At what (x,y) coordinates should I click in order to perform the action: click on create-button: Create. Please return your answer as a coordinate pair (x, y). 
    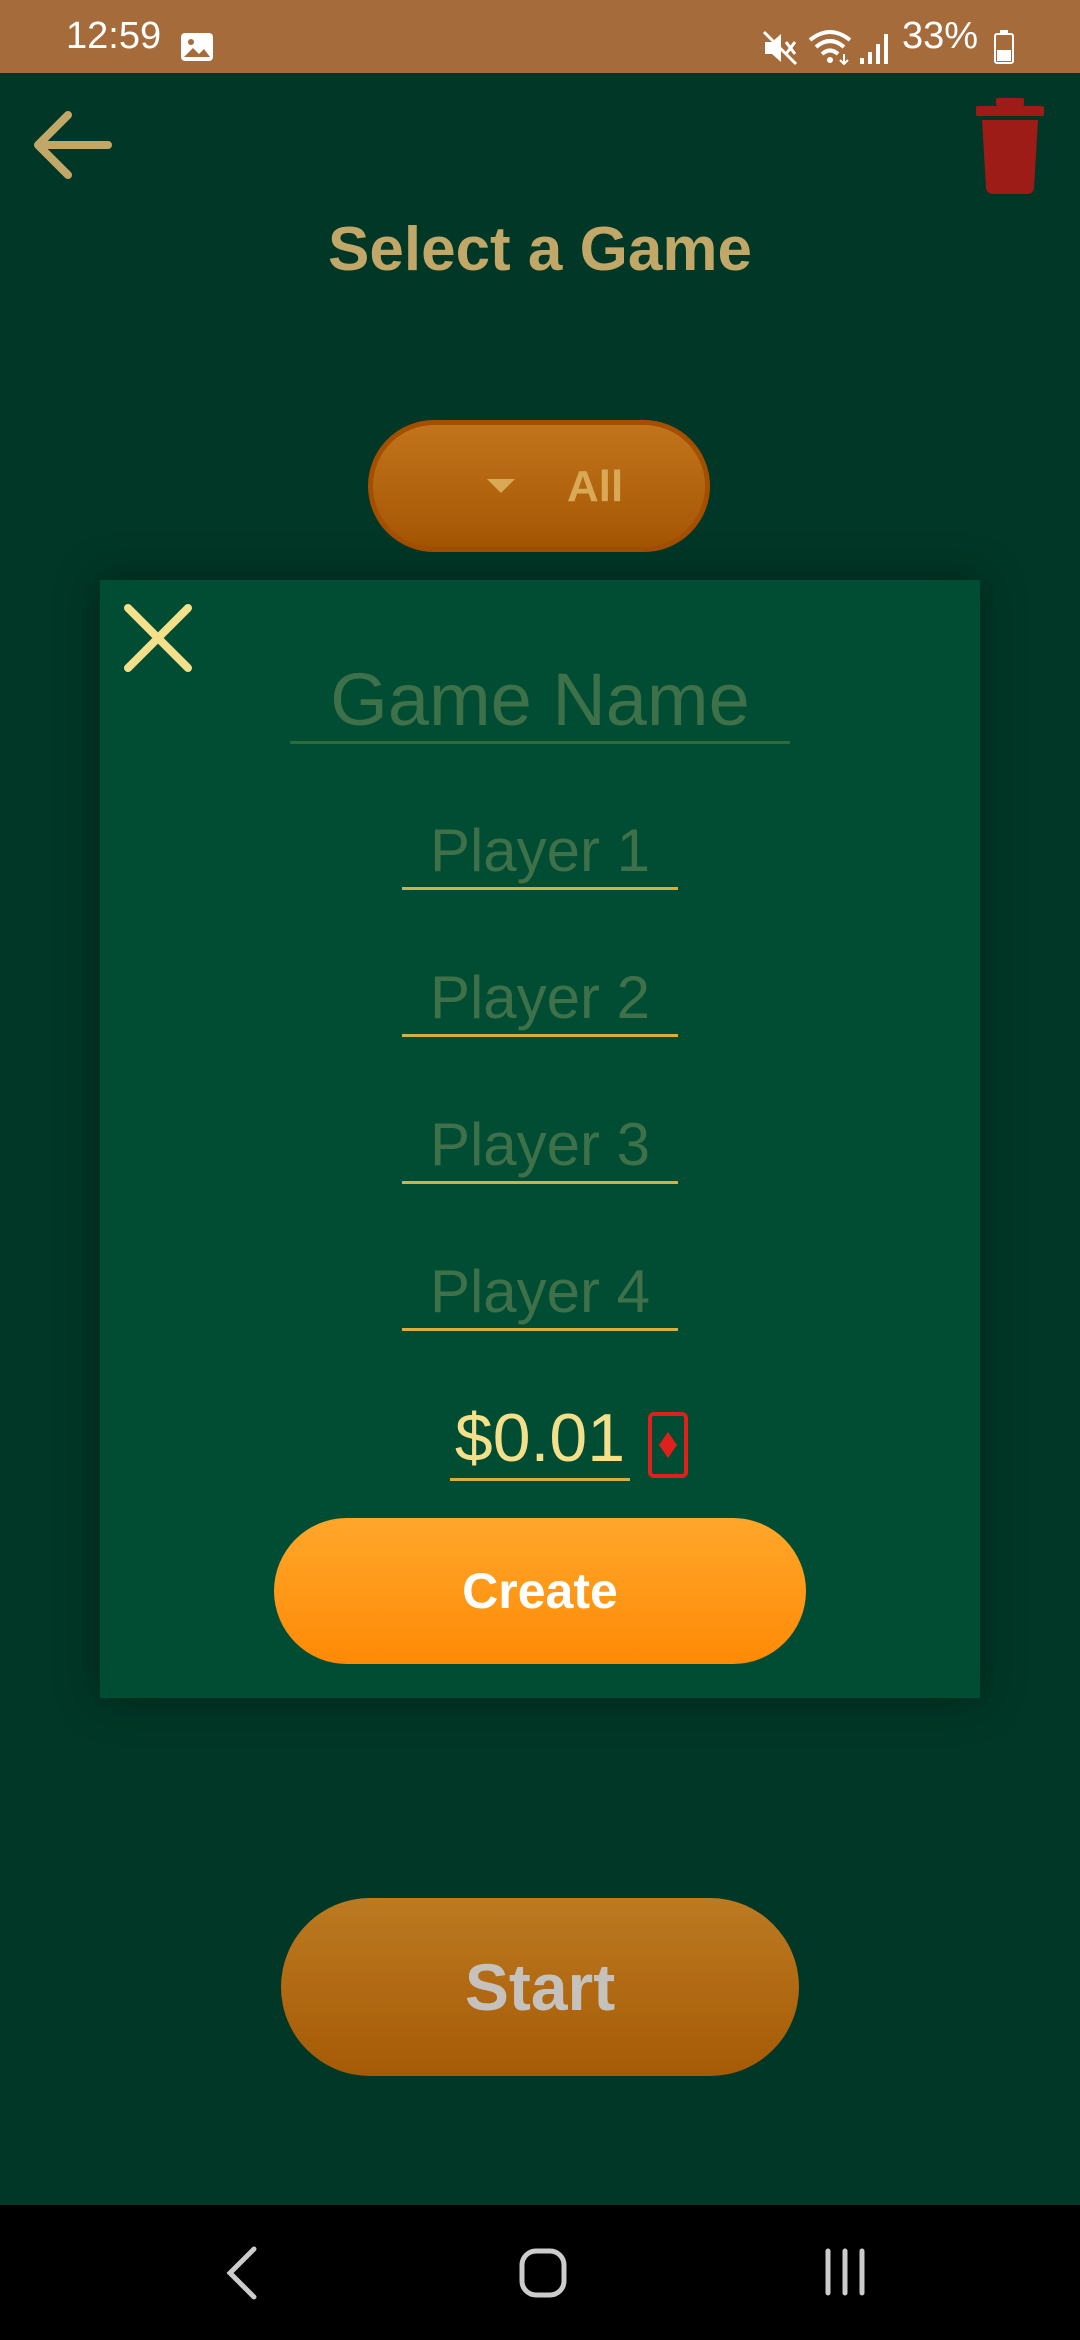
    Looking at the image, I should click on (540, 1591).